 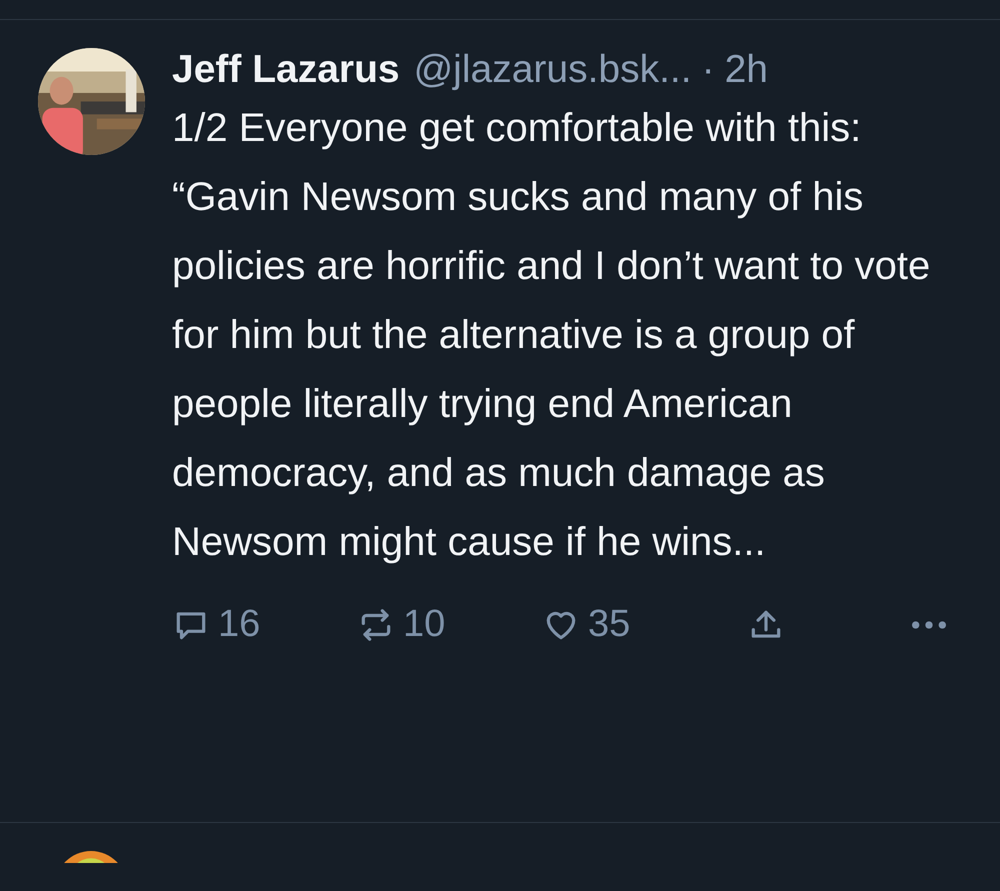 I want to click on reply-button: 16, so click(x=264, y=624).